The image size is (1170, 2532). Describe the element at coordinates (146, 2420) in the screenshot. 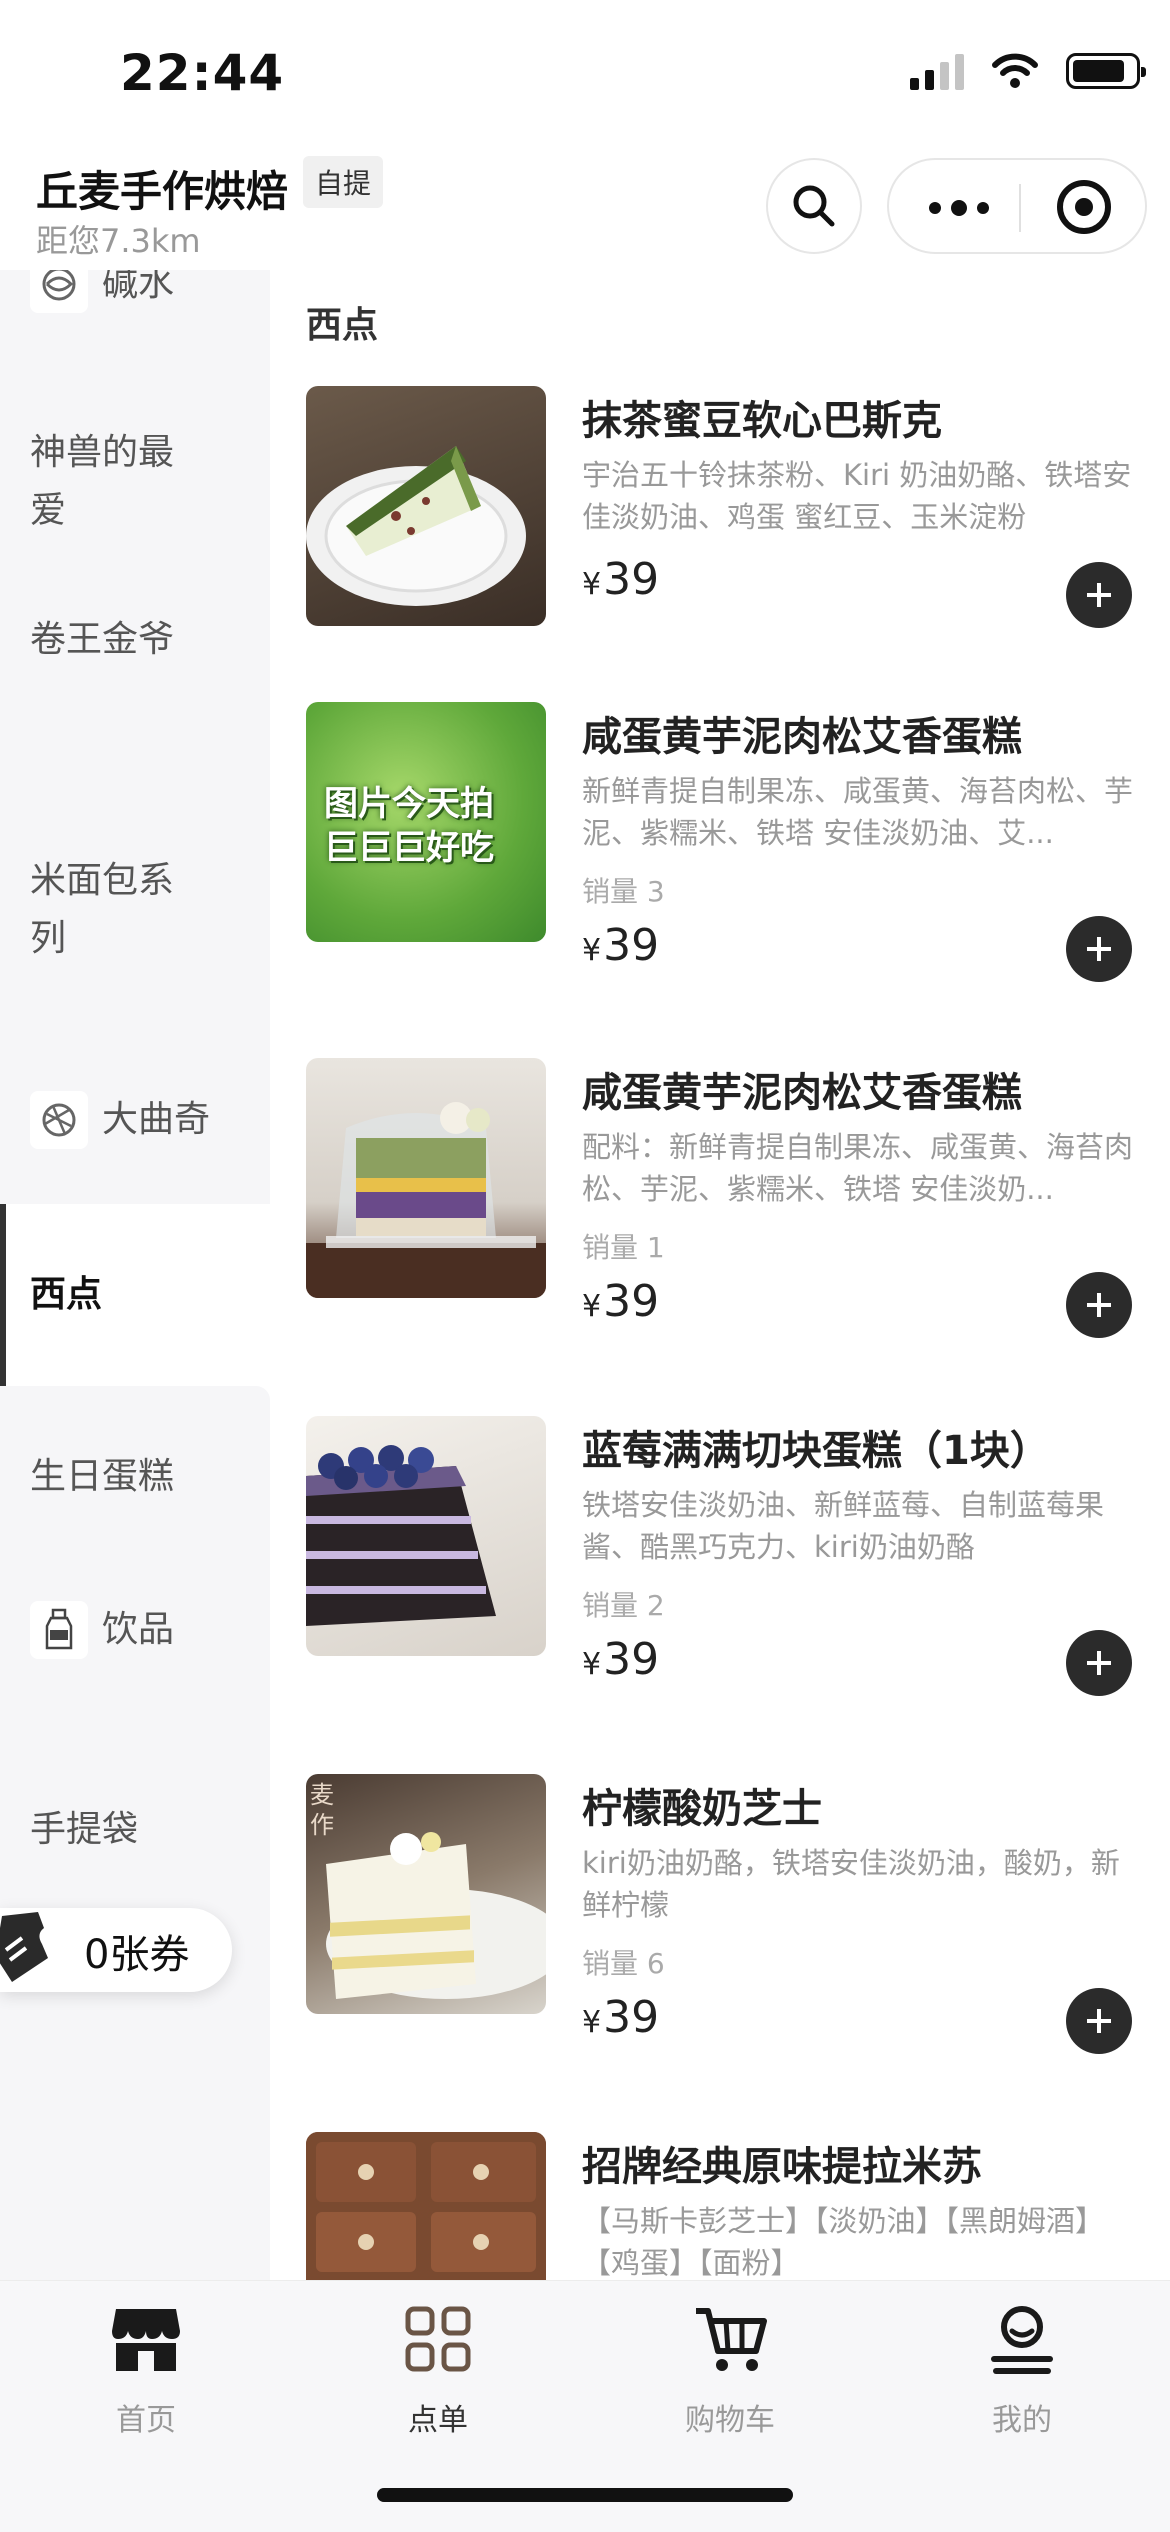

I see `tab-label: 首页` at that location.